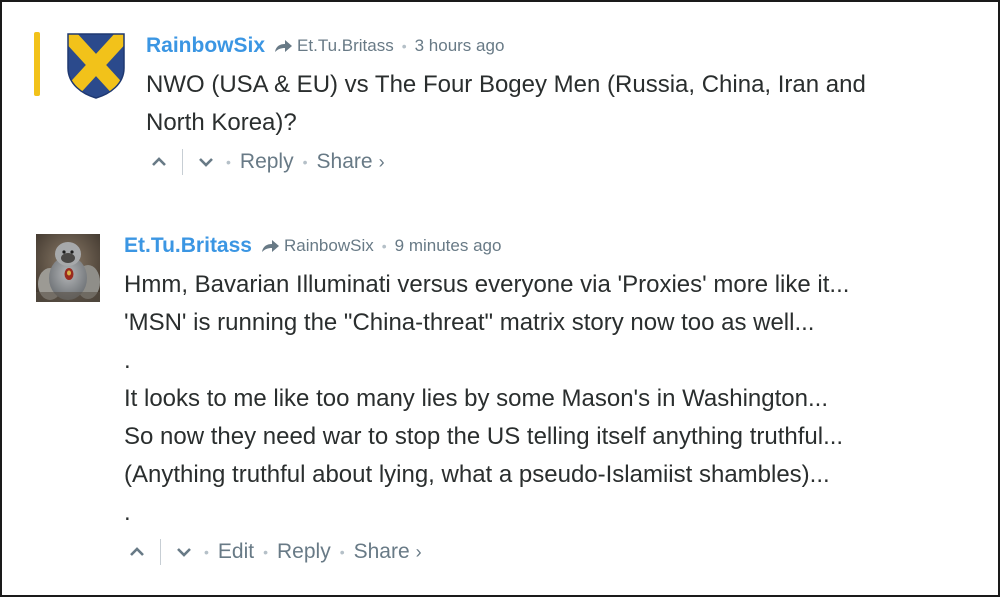  What do you see at coordinates (188, 246) in the screenshot?
I see `author-link: Et.Tu.Britass` at bounding box center [188, 246].